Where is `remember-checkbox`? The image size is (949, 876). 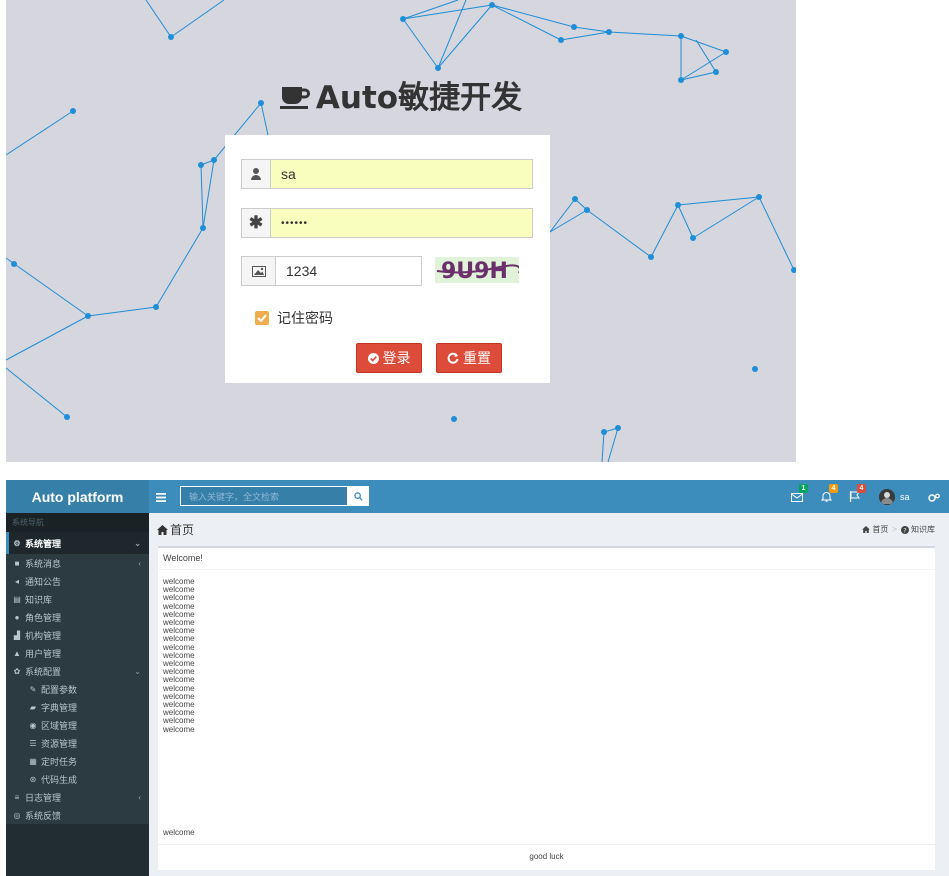
remember-checkbox is located at coordinates (262, 318).